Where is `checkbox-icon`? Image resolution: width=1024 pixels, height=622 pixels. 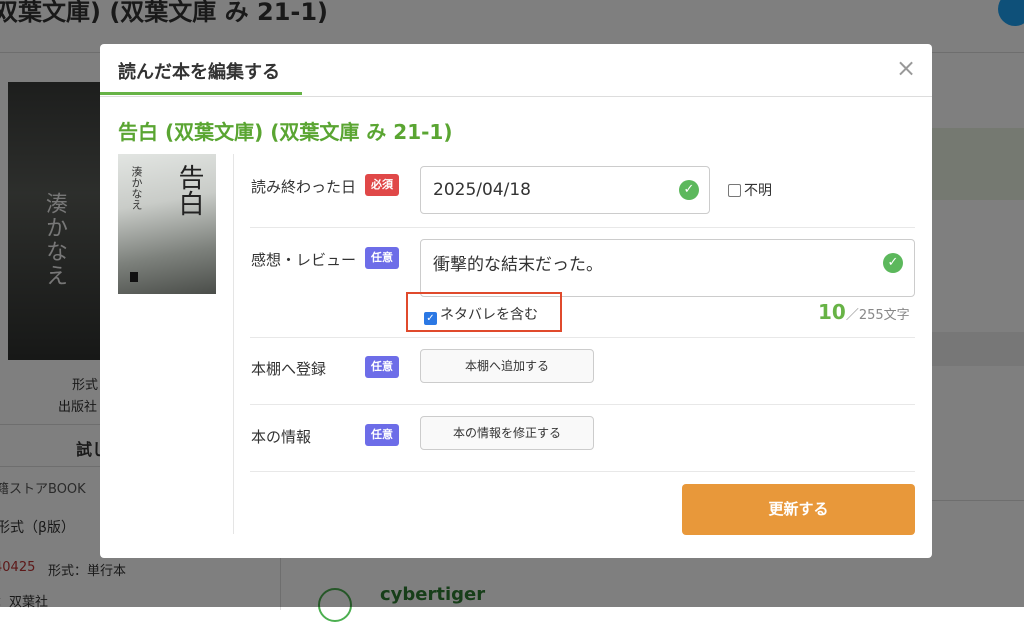 checkbox-icon is located at coordinates (734, 190).